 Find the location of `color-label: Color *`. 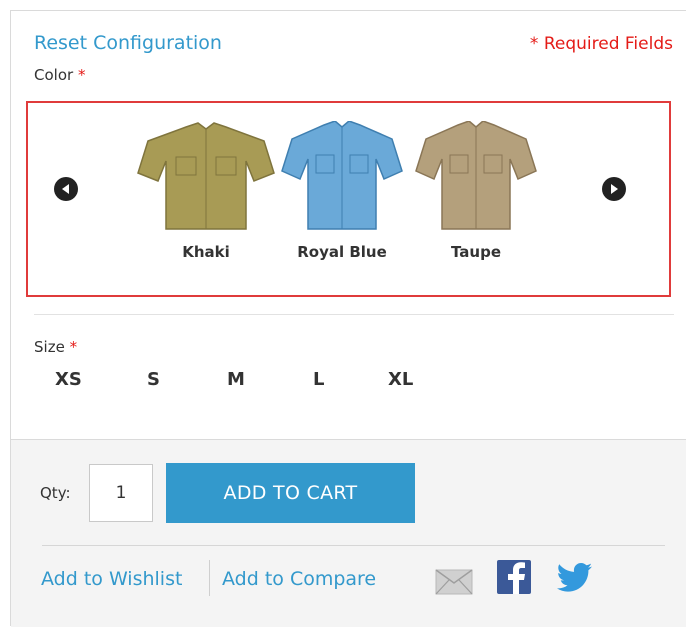

color-label: Color * is located at coordinates (59, 75).